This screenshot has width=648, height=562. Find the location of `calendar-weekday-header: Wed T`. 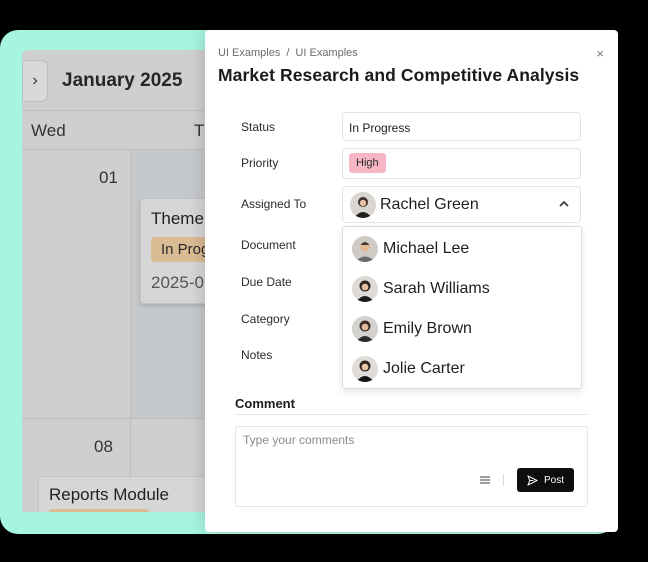

calendar-weekday-header: Wed T is located at coordinates (120, 130).